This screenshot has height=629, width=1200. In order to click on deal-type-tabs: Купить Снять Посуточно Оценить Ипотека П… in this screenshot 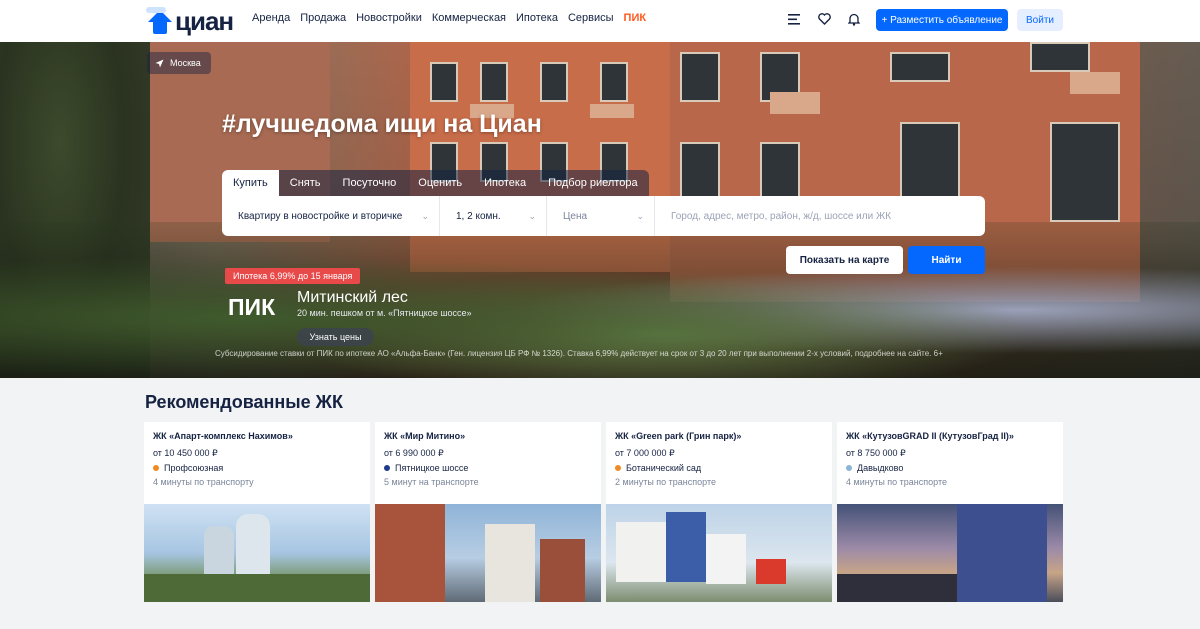, I will do `click(435, 183)`.